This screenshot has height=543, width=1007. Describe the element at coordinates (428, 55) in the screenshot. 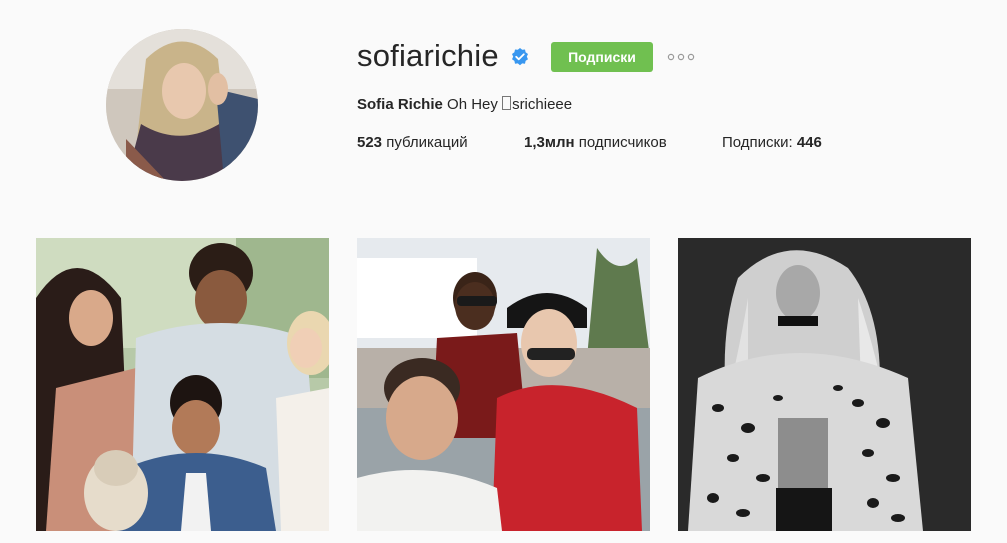

I see `profile-username: sofiarichie` at that location.